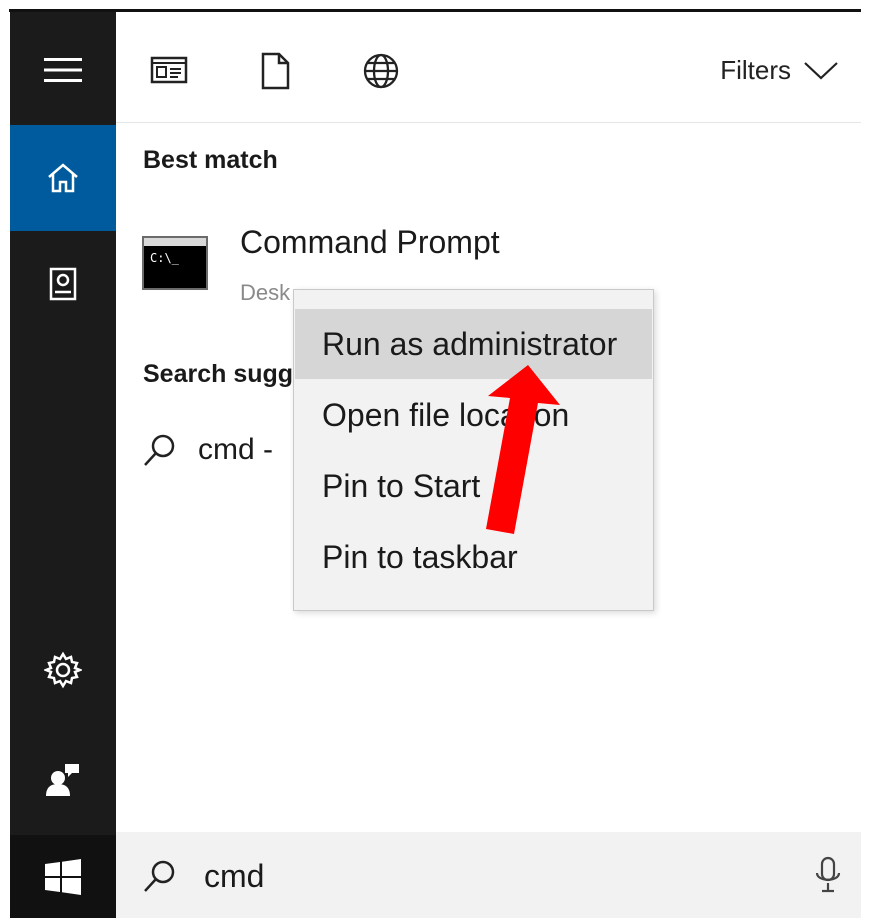  What do you see at coordinates (164, 258) in the screenshot?
I see `command-prompt-icon-text: C:\_` at bounding box center [164, 258].